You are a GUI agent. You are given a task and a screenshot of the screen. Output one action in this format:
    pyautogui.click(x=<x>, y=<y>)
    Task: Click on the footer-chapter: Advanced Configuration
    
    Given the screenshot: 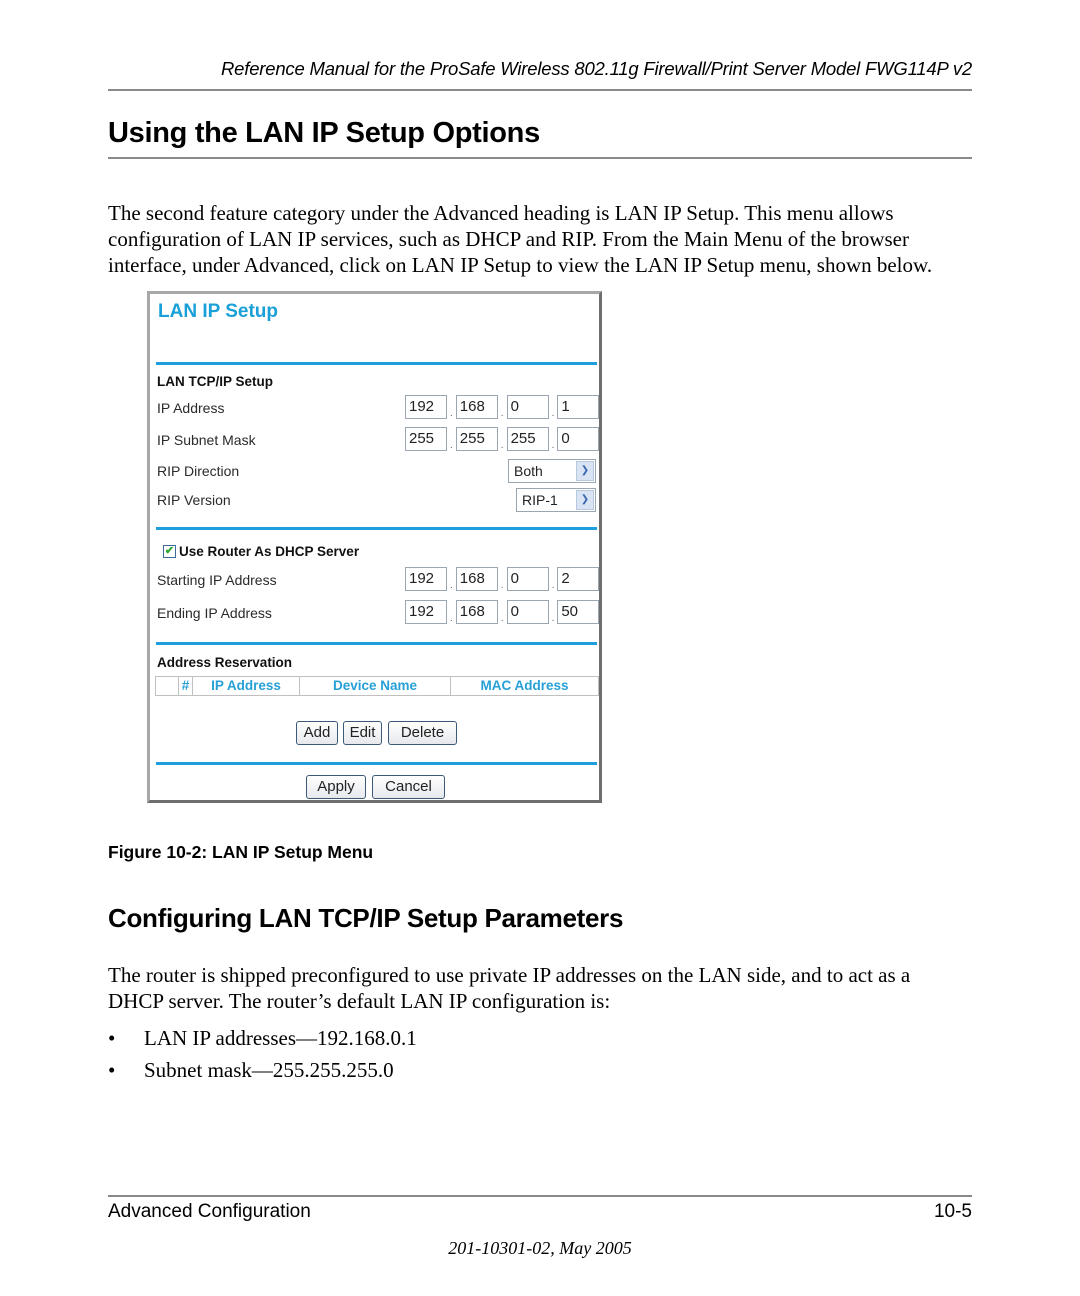 What is the action you would take?
    pyautogui.click(x=209, y=1211)
    